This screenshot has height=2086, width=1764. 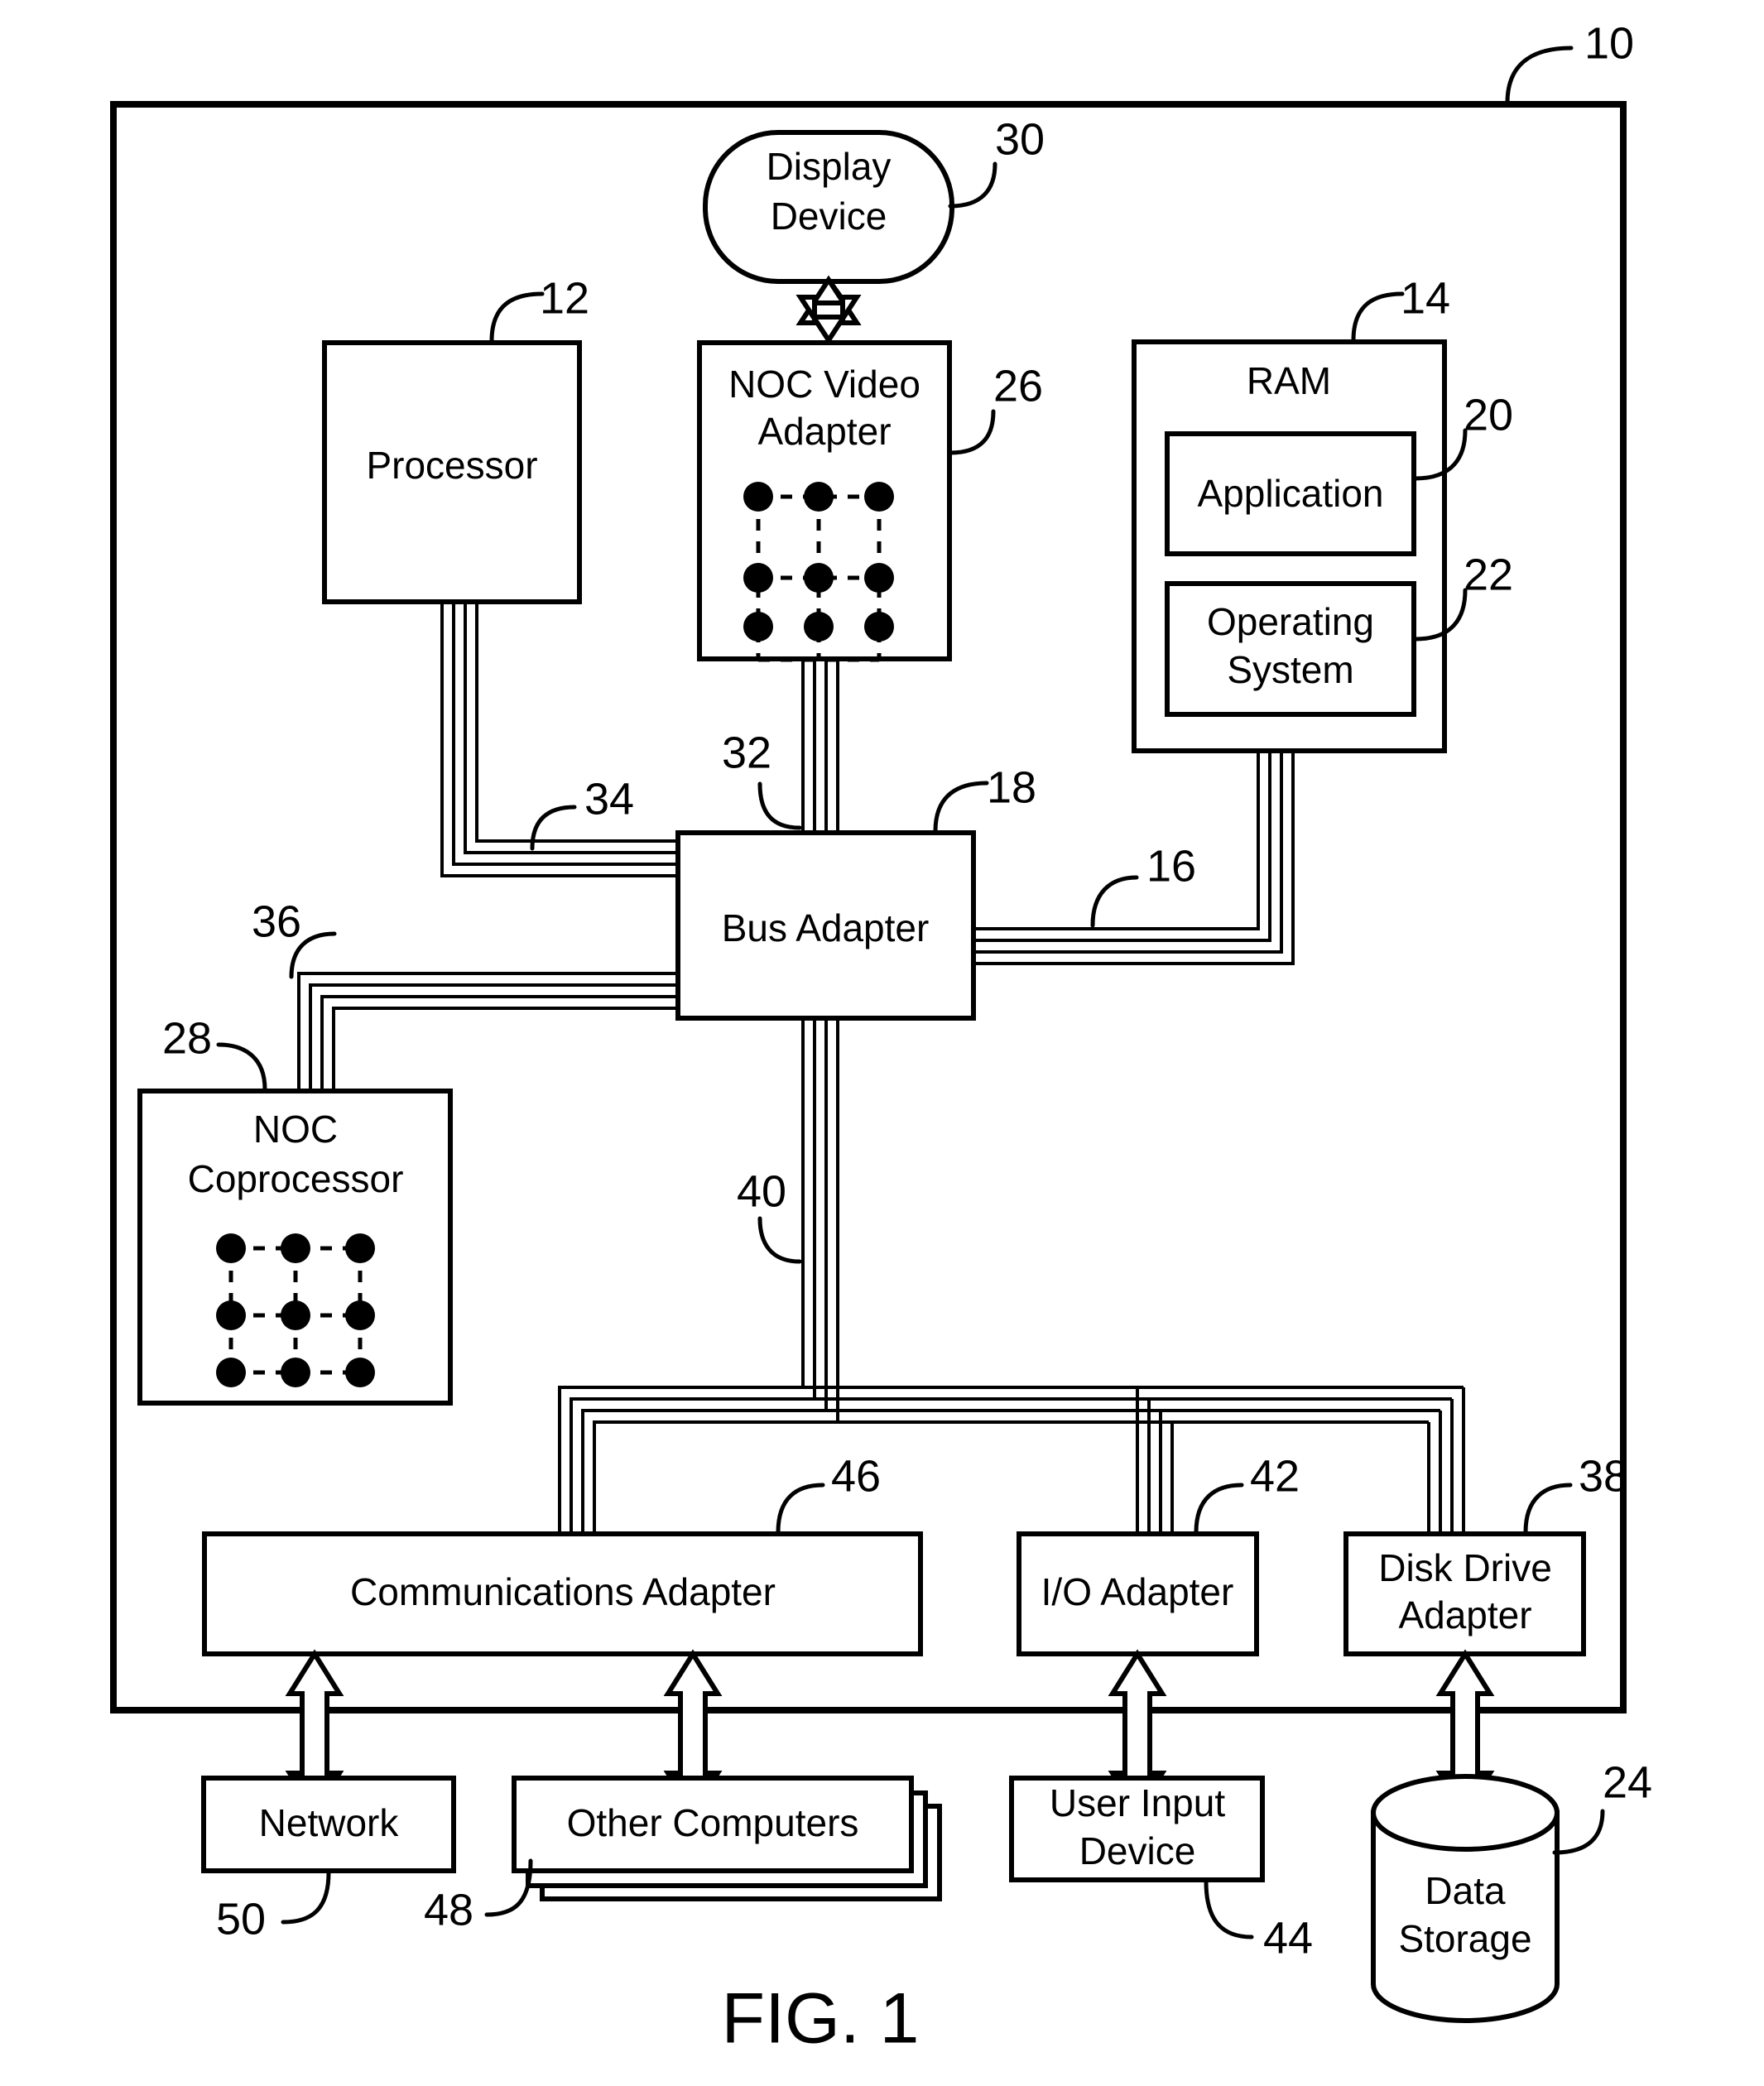 What do you see at coordinates (306, 1897) in the screenshot?
I see `leader-line-network` at bounding box center [306, 1897].